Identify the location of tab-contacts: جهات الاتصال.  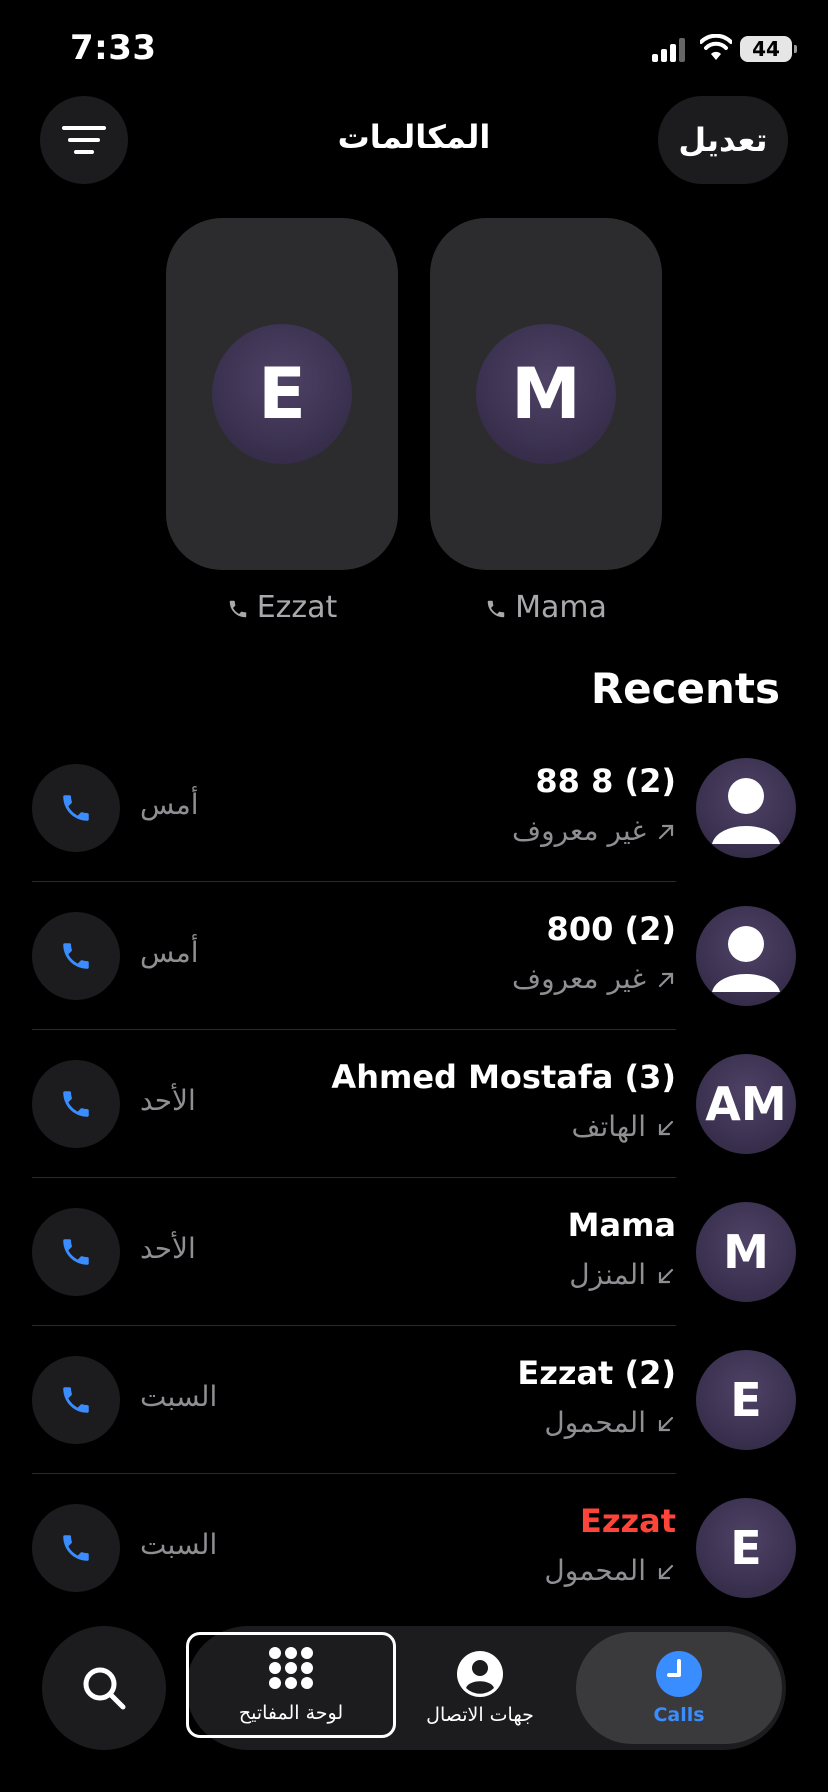
(480, 1688).